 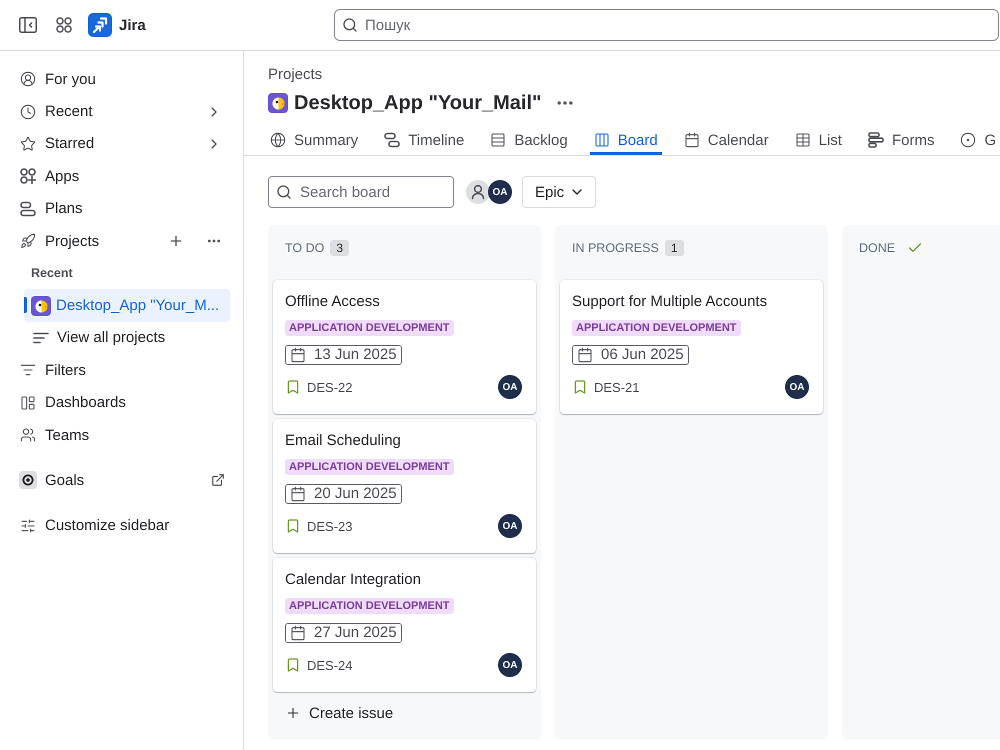 I want to click on breadcrumb-link: Projects, so click(x=295, y=75).